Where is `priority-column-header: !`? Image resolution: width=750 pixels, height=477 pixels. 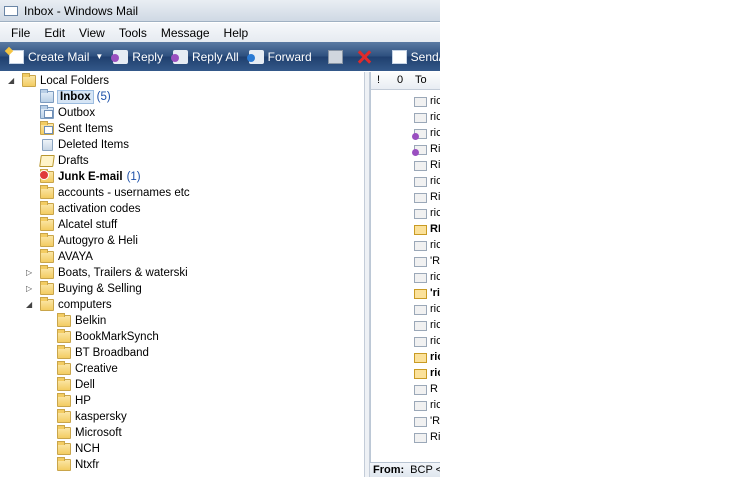
priority-column-header: ! is located at coordinates (378, 80).